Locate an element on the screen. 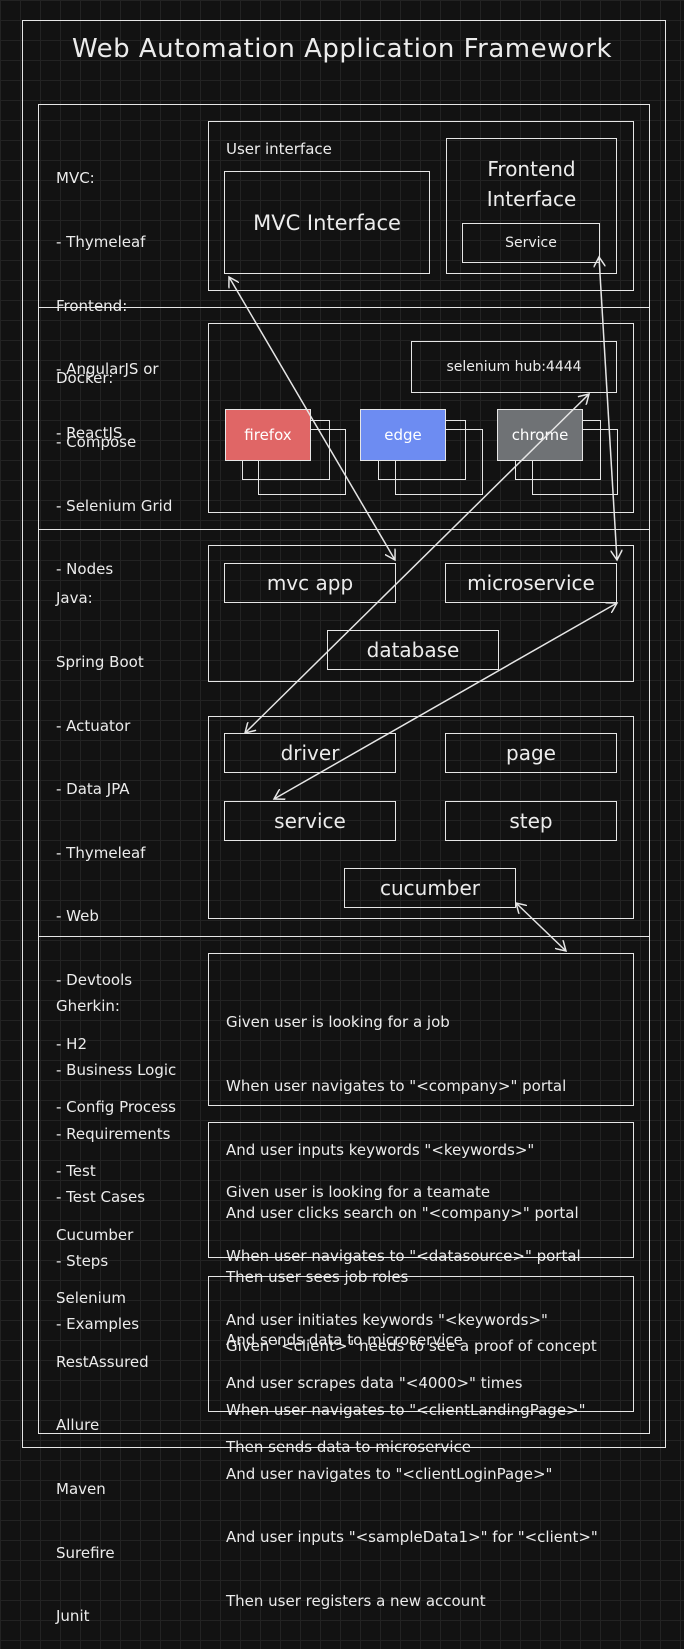 Image resolution: width=684 pixels, height=1649 pixels. scenario-line: Then user registers a new account is located at coordinates (356, 1600).